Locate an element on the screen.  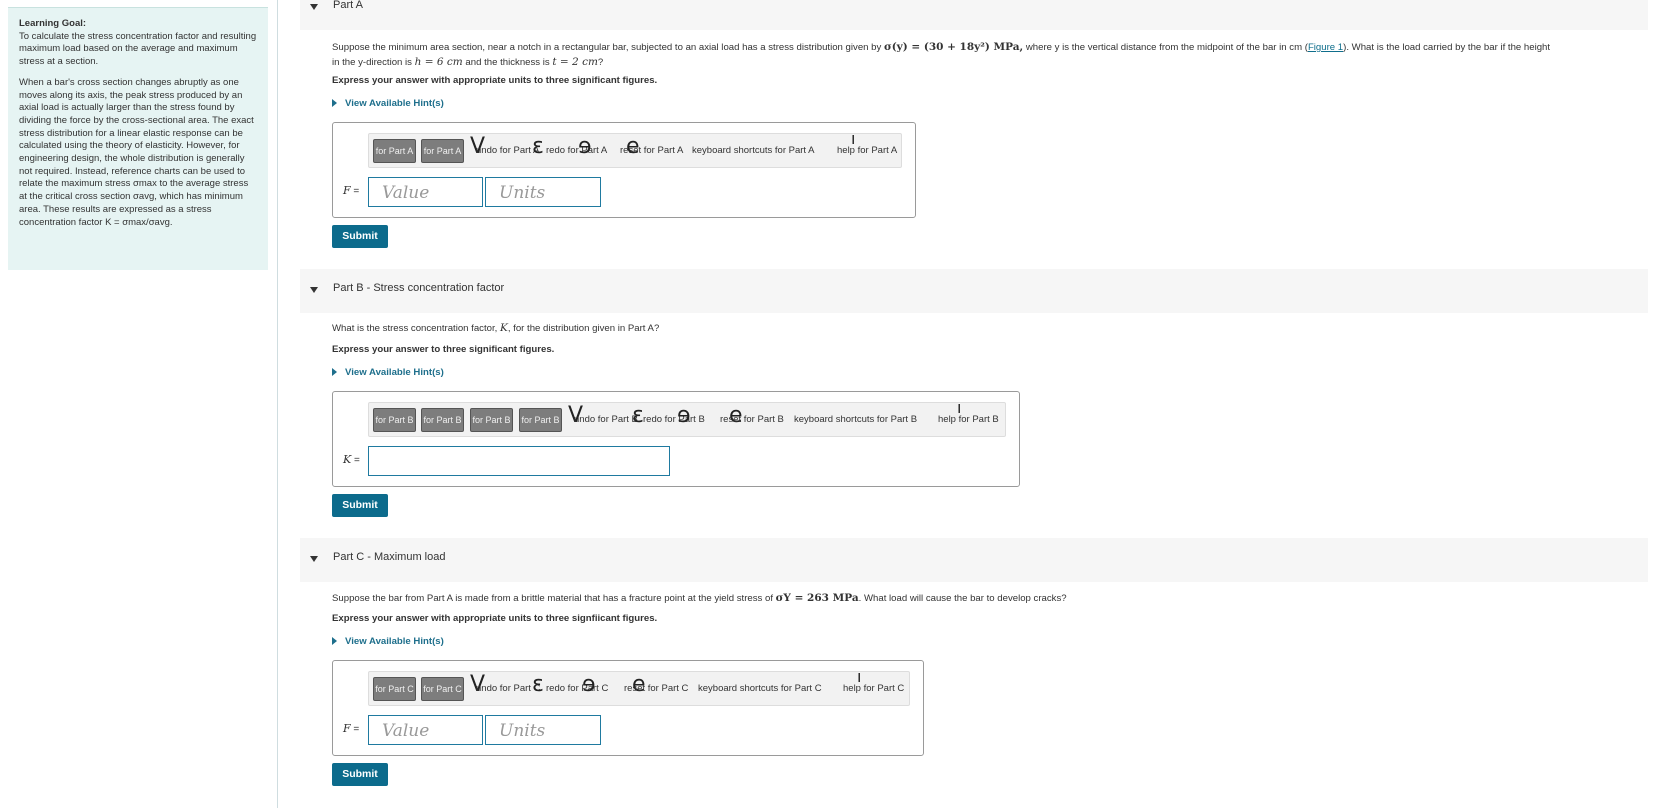
part-c-hint-link: View Available Hint(s) is located at coordinates (388, 641).